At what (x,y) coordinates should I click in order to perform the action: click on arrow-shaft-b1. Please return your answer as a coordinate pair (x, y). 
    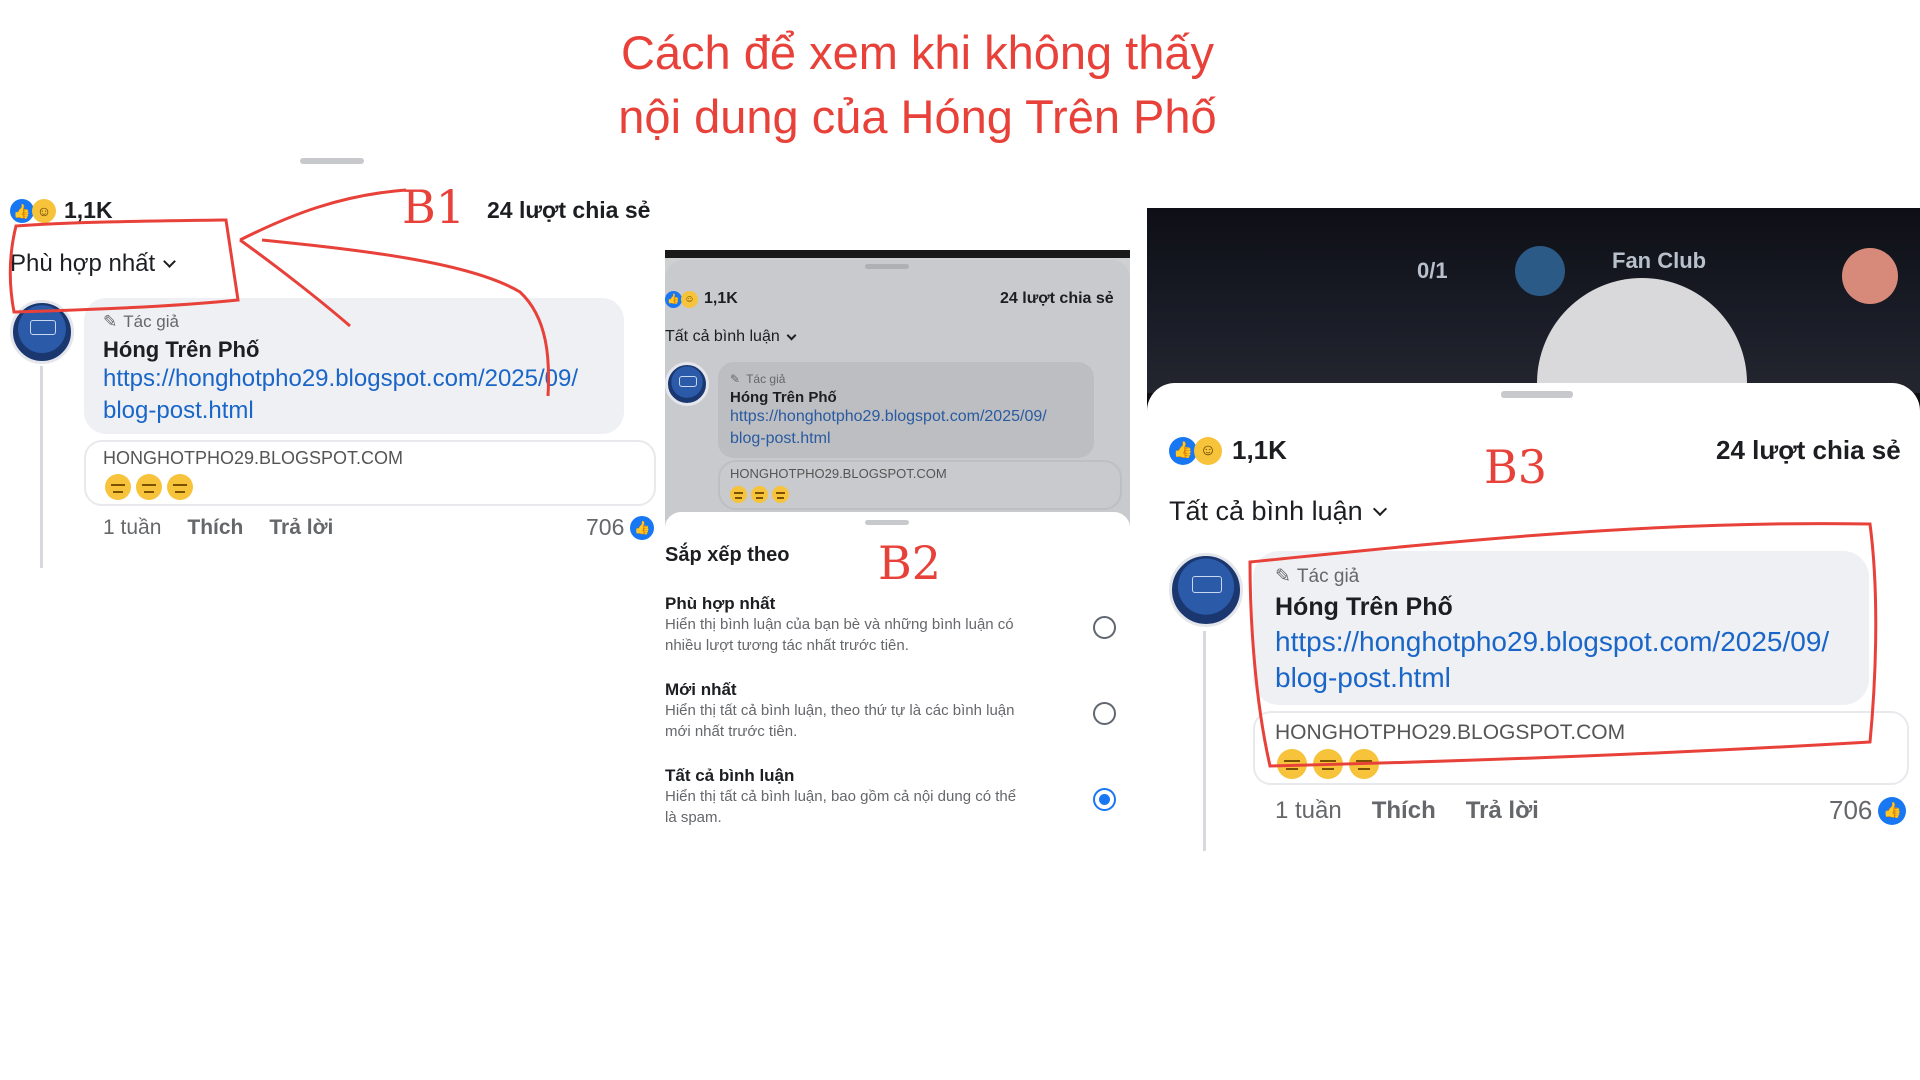
    Looking at the image, I should click on (323, 215).